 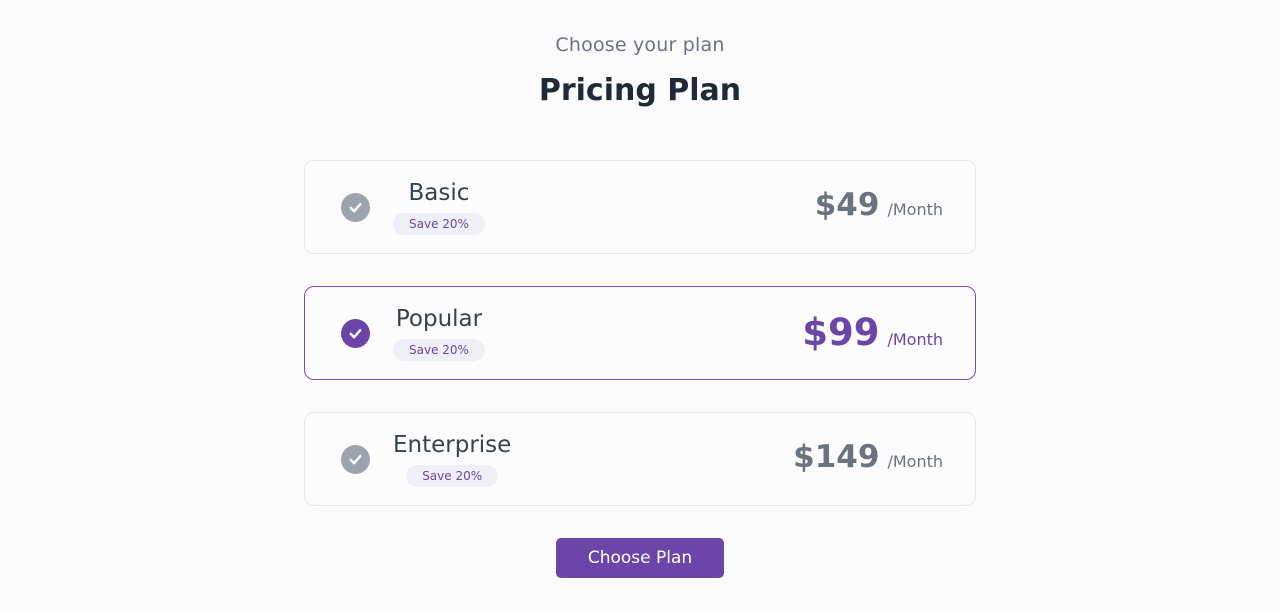 I want to click on plan-price: $99 /Month, so click(x=872, y=332).